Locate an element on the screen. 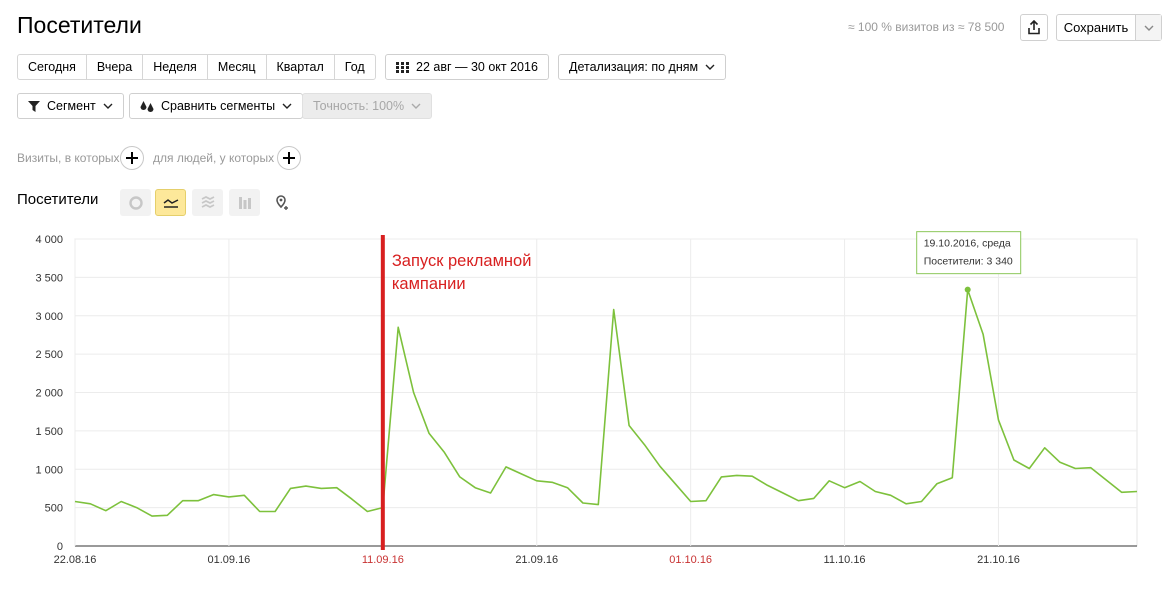  x-tick-label: 21.10.16 is located at coordinates (998, 560).